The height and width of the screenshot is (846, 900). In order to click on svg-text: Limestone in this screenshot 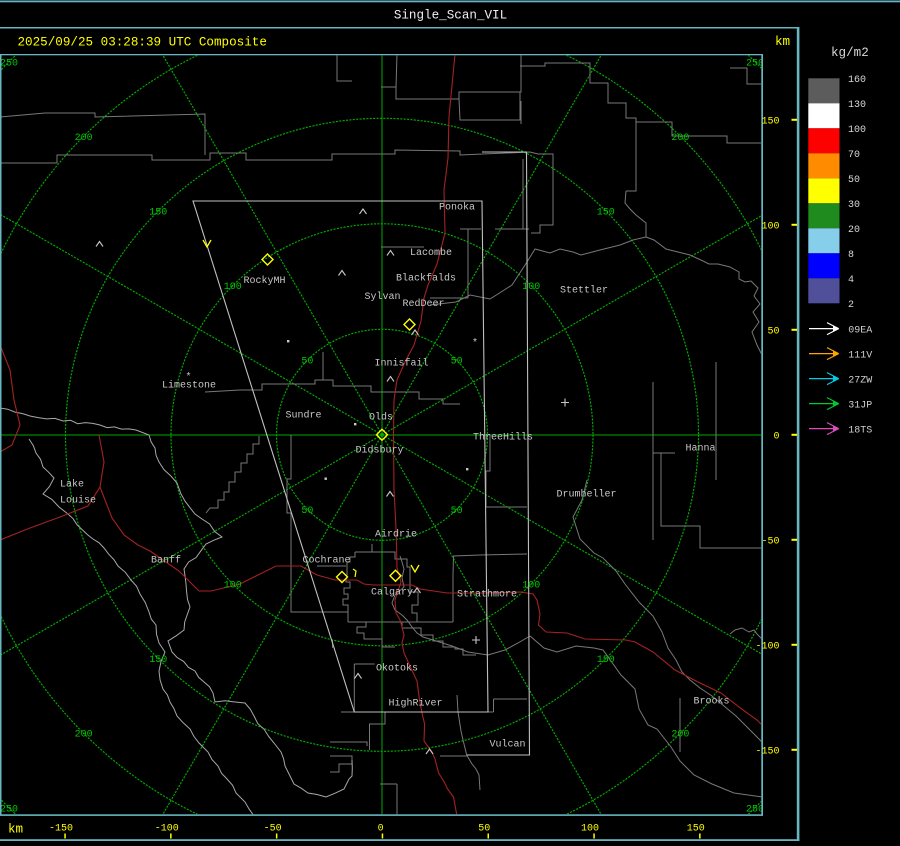, I will do `click(189, 385)`.